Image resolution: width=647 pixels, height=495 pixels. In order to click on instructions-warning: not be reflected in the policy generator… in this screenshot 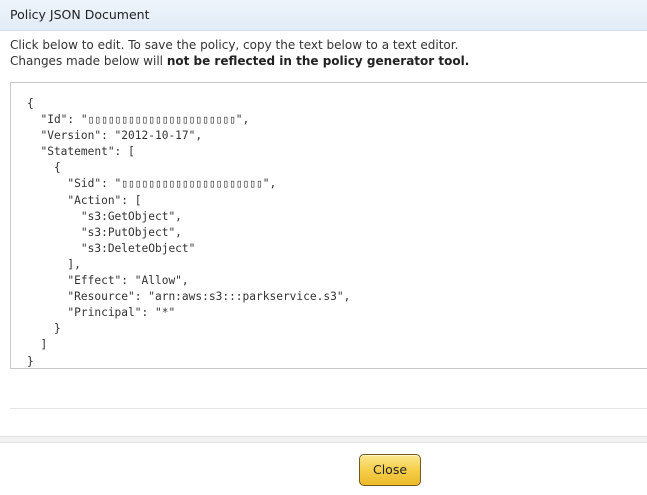, I will do `click(318, 61)`.